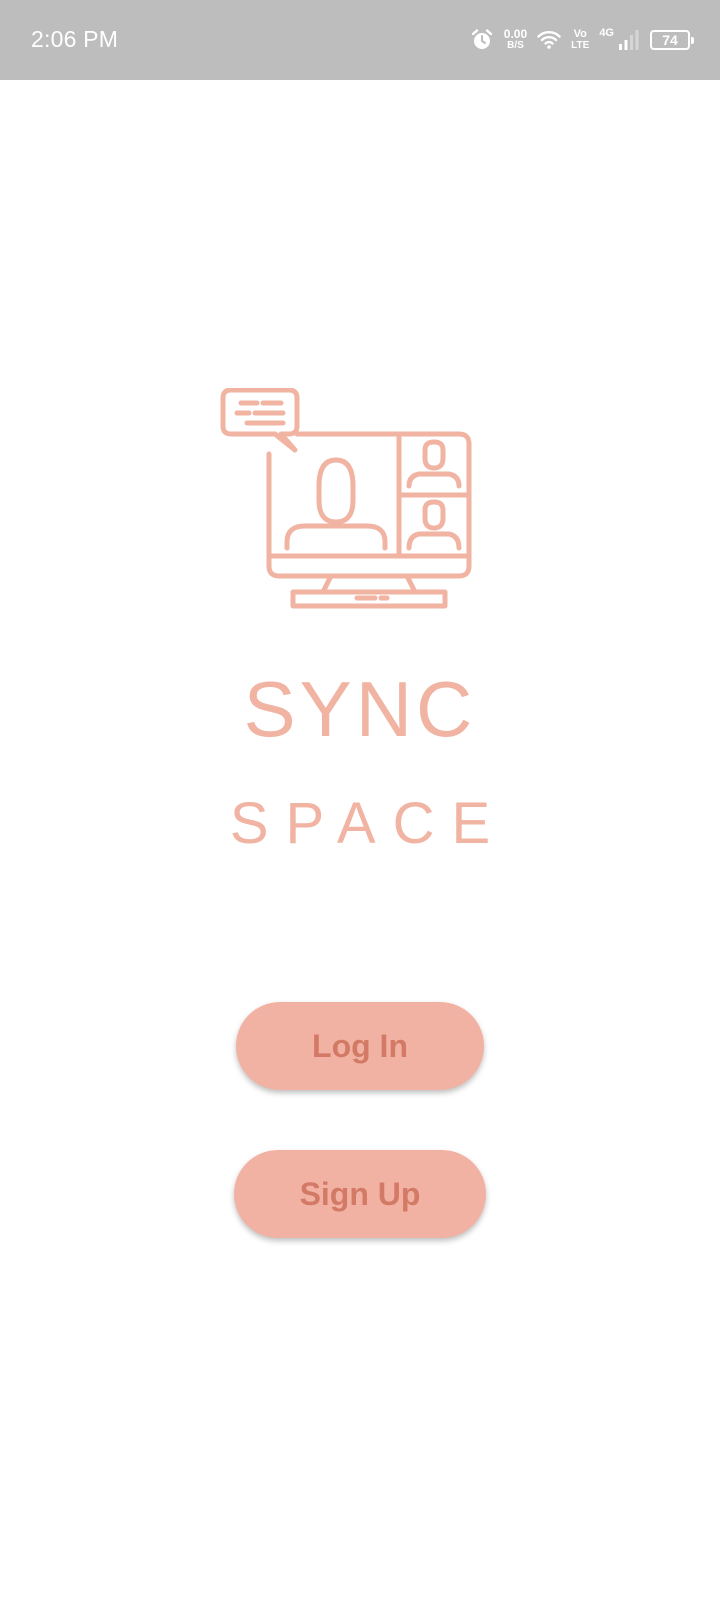 The image size is (720, 1612). Describe the element at coordinates (350, 504) in the screenshot. I see `video-conference-monitor-icon` at that location.